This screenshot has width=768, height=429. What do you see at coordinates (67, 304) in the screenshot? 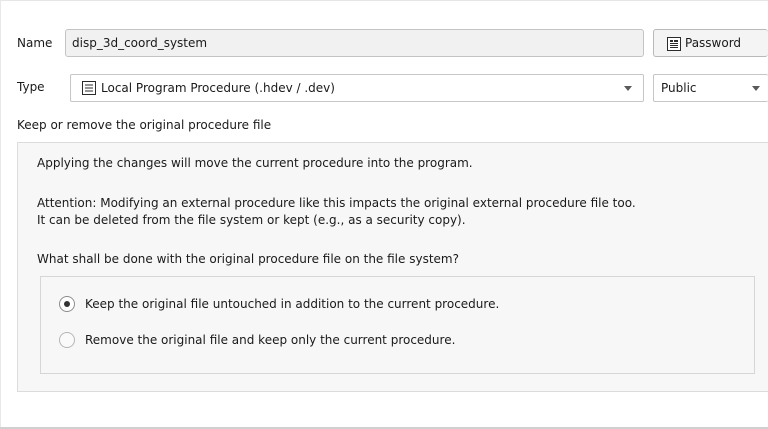
I see `keep-radio` at bounding box center [67, 304].